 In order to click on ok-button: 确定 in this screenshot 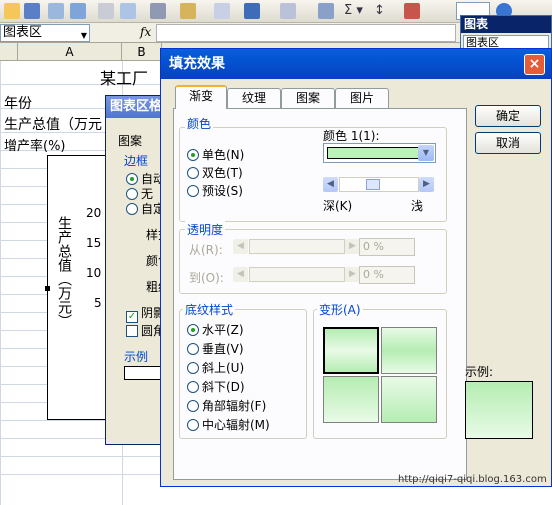, I will do `click(508, 116)`.